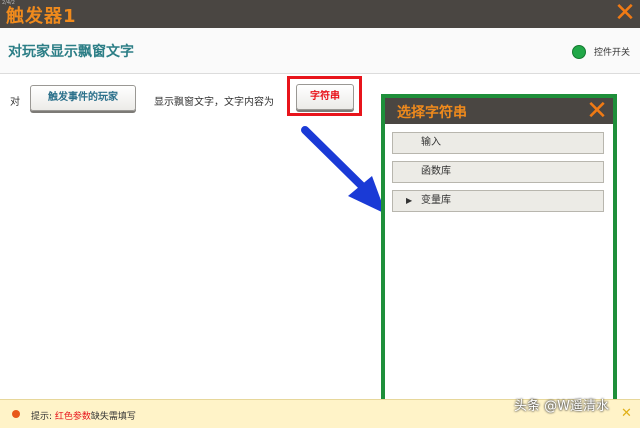 The width and height of the screenshot is (640, 428). I want to click on hint-prefix: 提示:, so click(43, 417).